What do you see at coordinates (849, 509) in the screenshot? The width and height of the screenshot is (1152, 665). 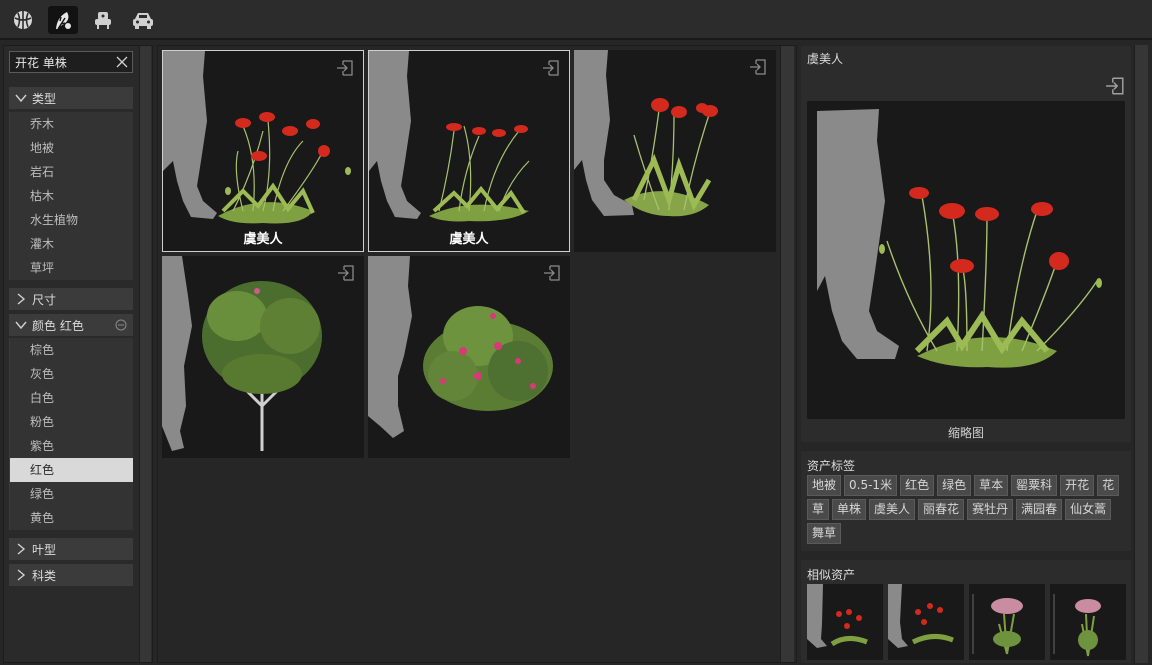 I see `tag-chip: 单株` at bounding box center [849, 509].